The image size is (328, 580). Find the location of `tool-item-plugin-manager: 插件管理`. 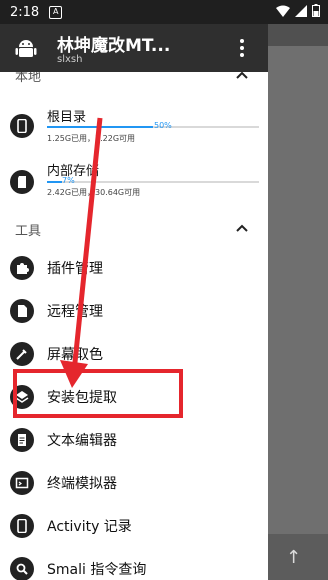

tool-item-plugin-manager: 插件管理 is located at coordinates (134, 268).